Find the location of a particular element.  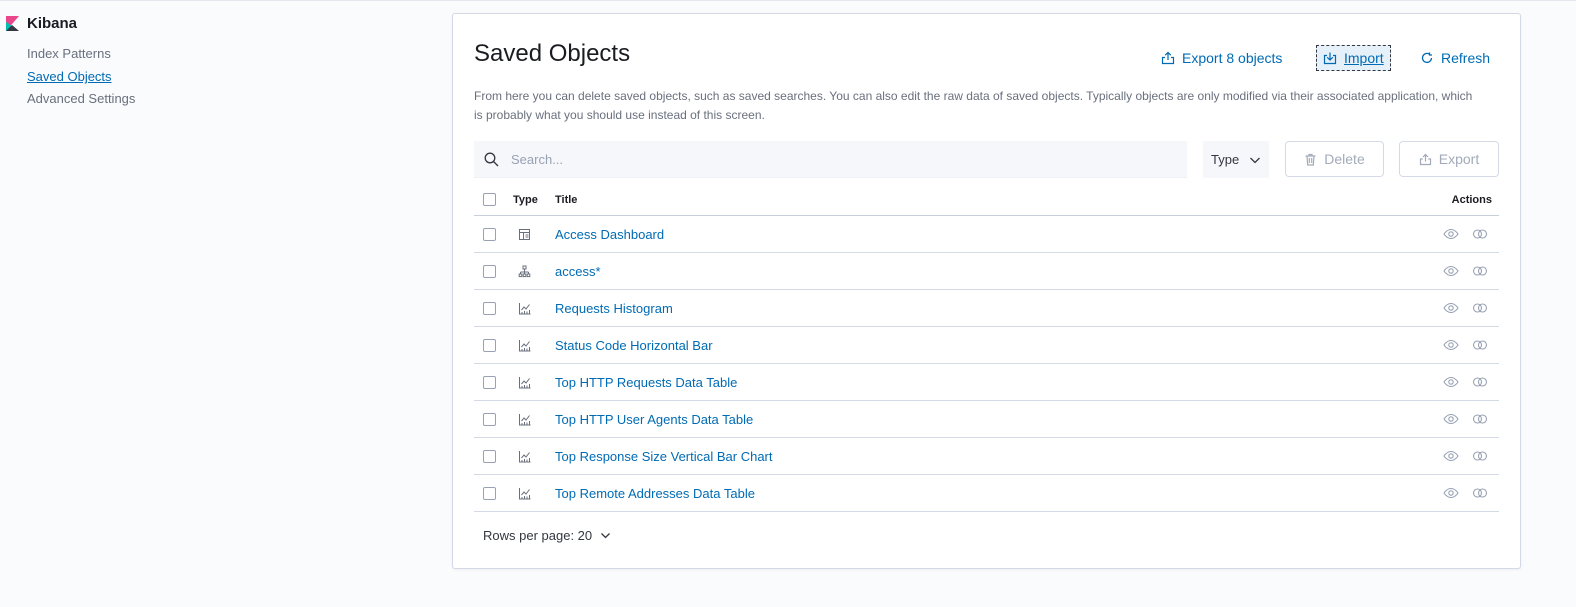

sidebar-item-advanced-settings: Advanced Settings is located at coordinates (81, 98).